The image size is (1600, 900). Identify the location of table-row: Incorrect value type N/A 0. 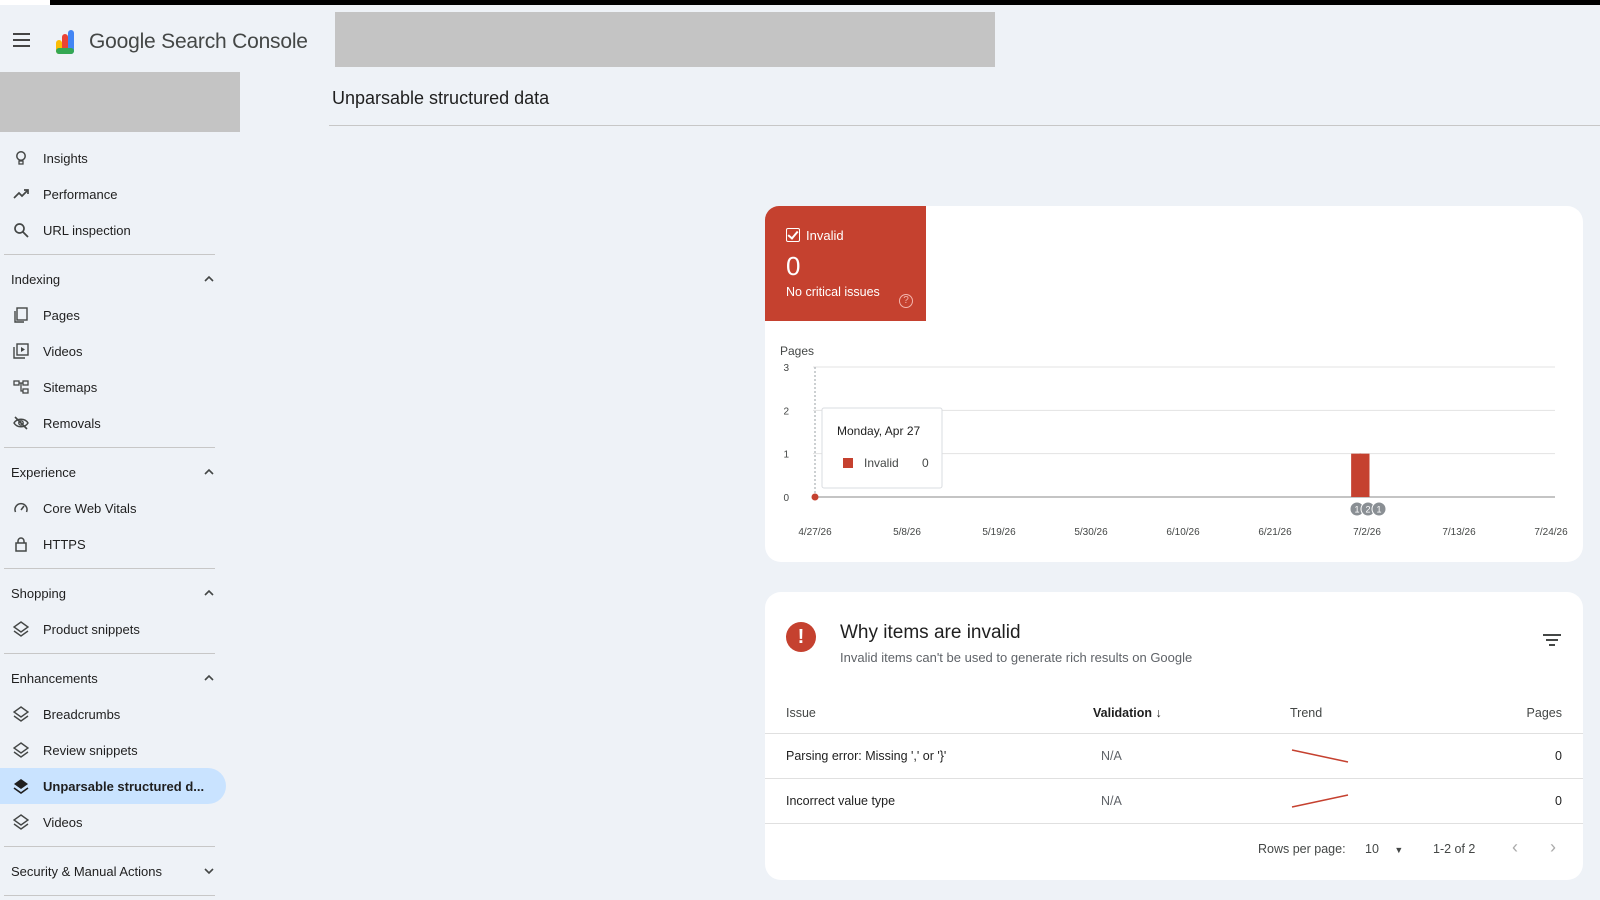
(1174, 801).